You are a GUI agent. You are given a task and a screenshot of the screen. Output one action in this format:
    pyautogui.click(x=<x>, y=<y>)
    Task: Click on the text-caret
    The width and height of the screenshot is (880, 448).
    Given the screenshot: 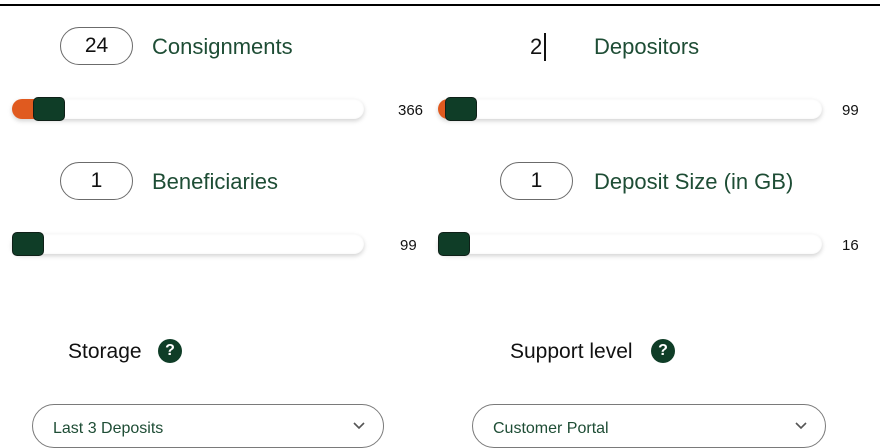 What is the action you would take?
    pyautogui.click(x=545, y=47)
    